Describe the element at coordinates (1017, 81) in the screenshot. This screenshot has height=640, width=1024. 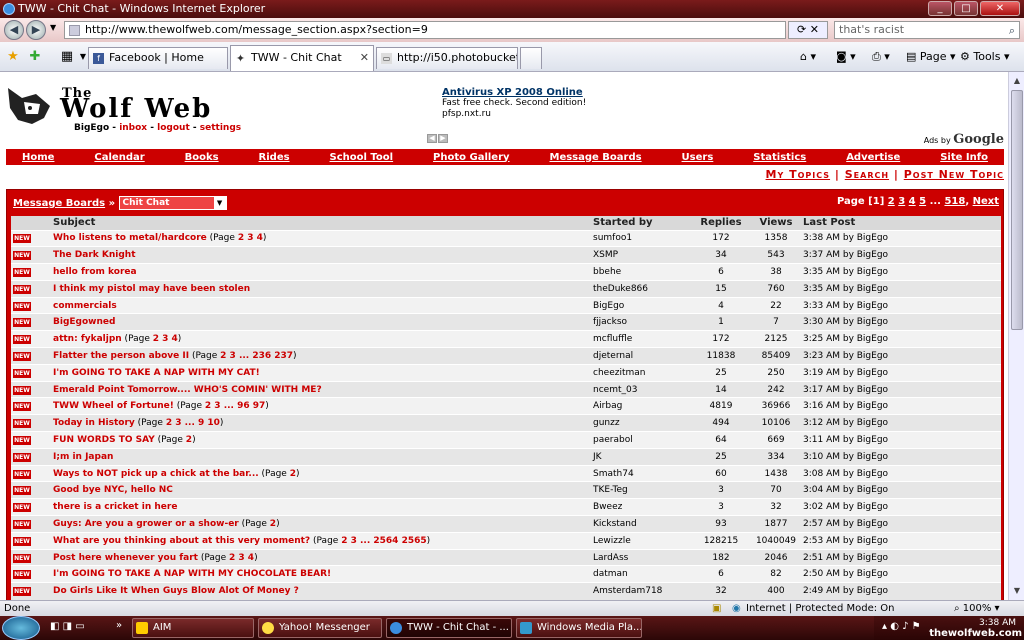
I see `scroll-up-icon: ▲` at that location.